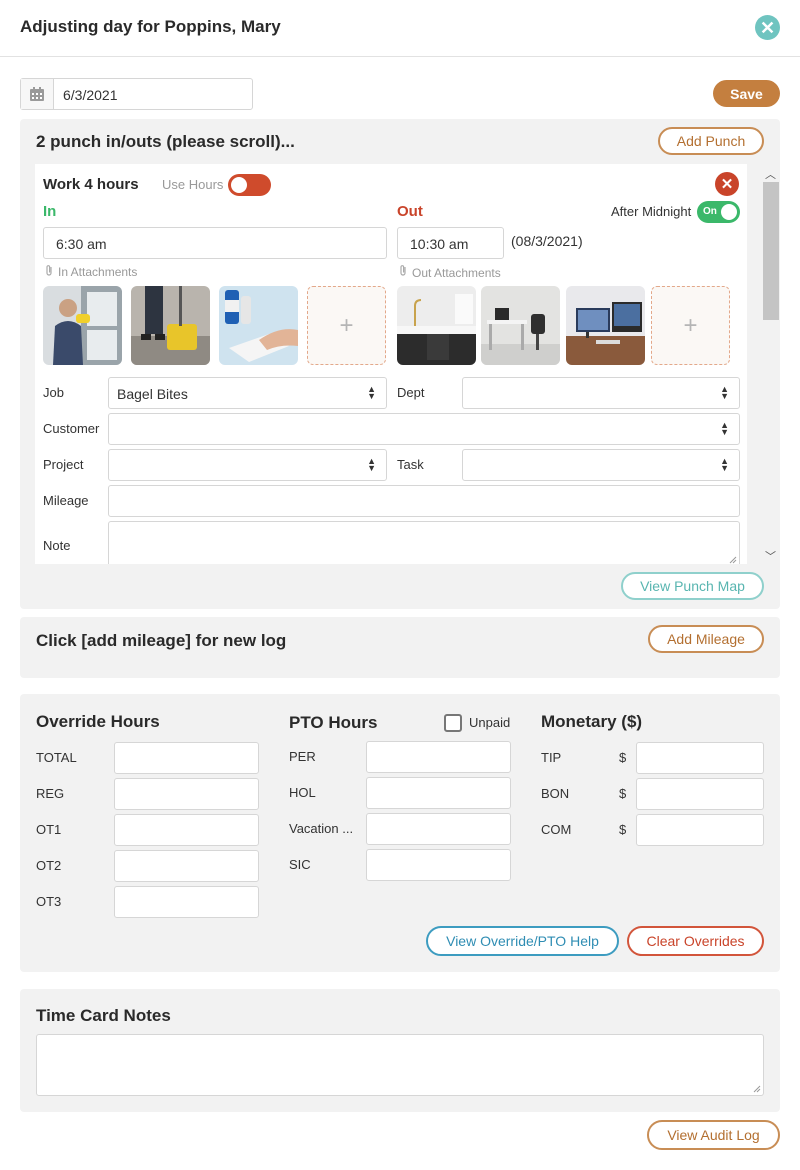 The image size is (800, 1170). Describe the element at coordinates (50, 793) in the screenshot. I see `override-row-label: REG` at that location.